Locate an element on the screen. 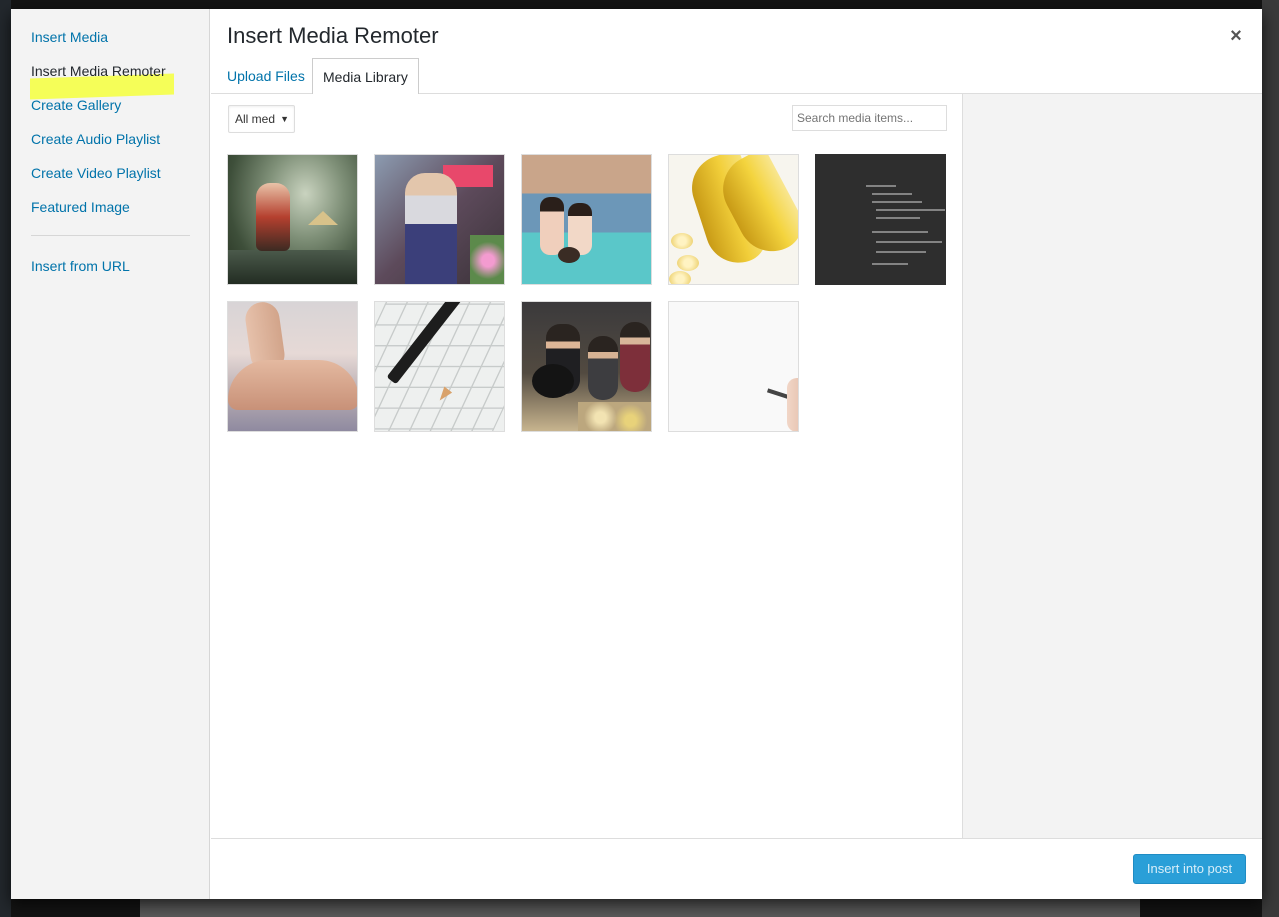  tab-upload-files: Upload Files is located at coordinates (266, 76).